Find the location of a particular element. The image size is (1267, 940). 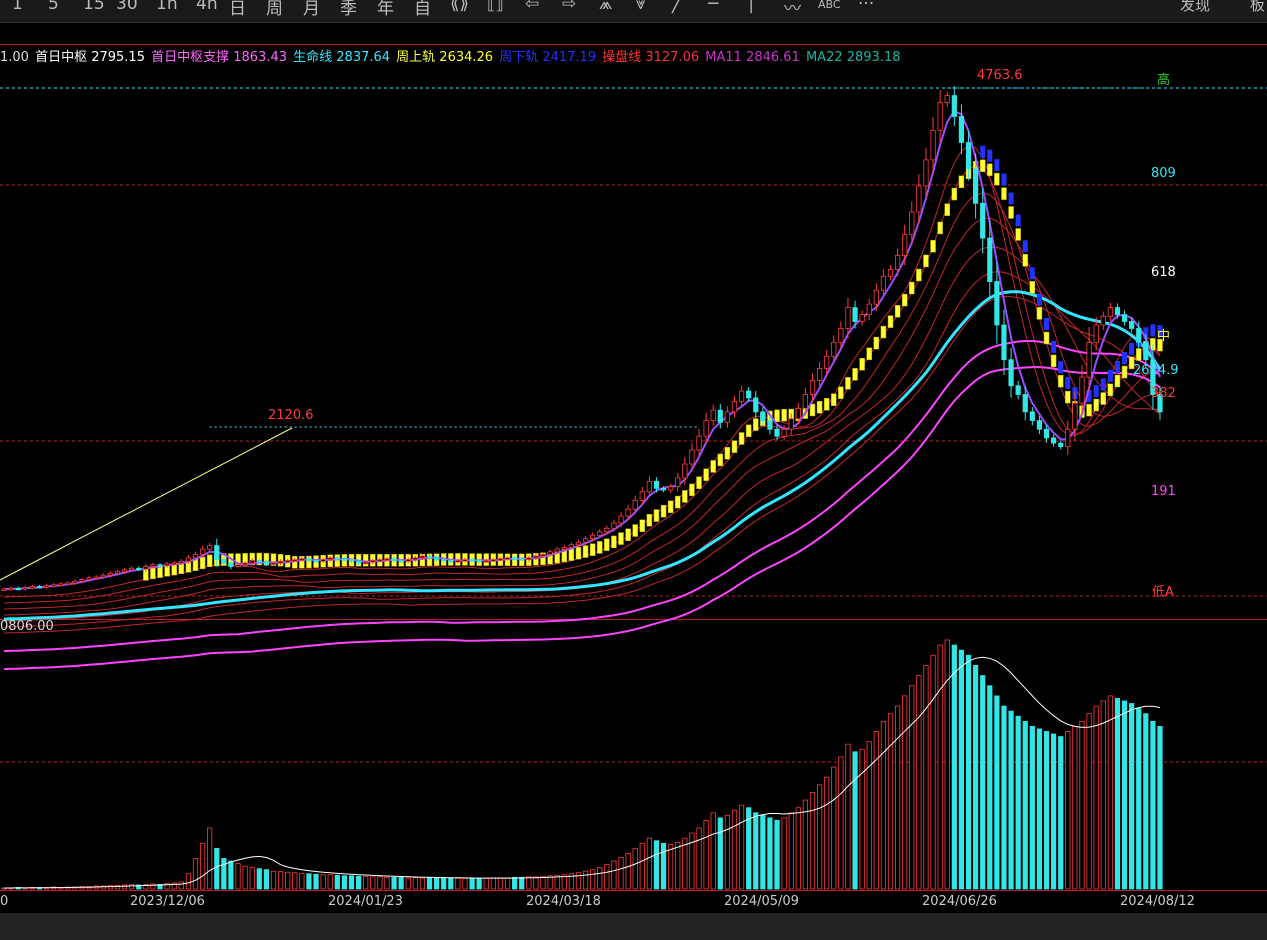

x-tick: 2024/06/26 is located at coordinates (959, 901).